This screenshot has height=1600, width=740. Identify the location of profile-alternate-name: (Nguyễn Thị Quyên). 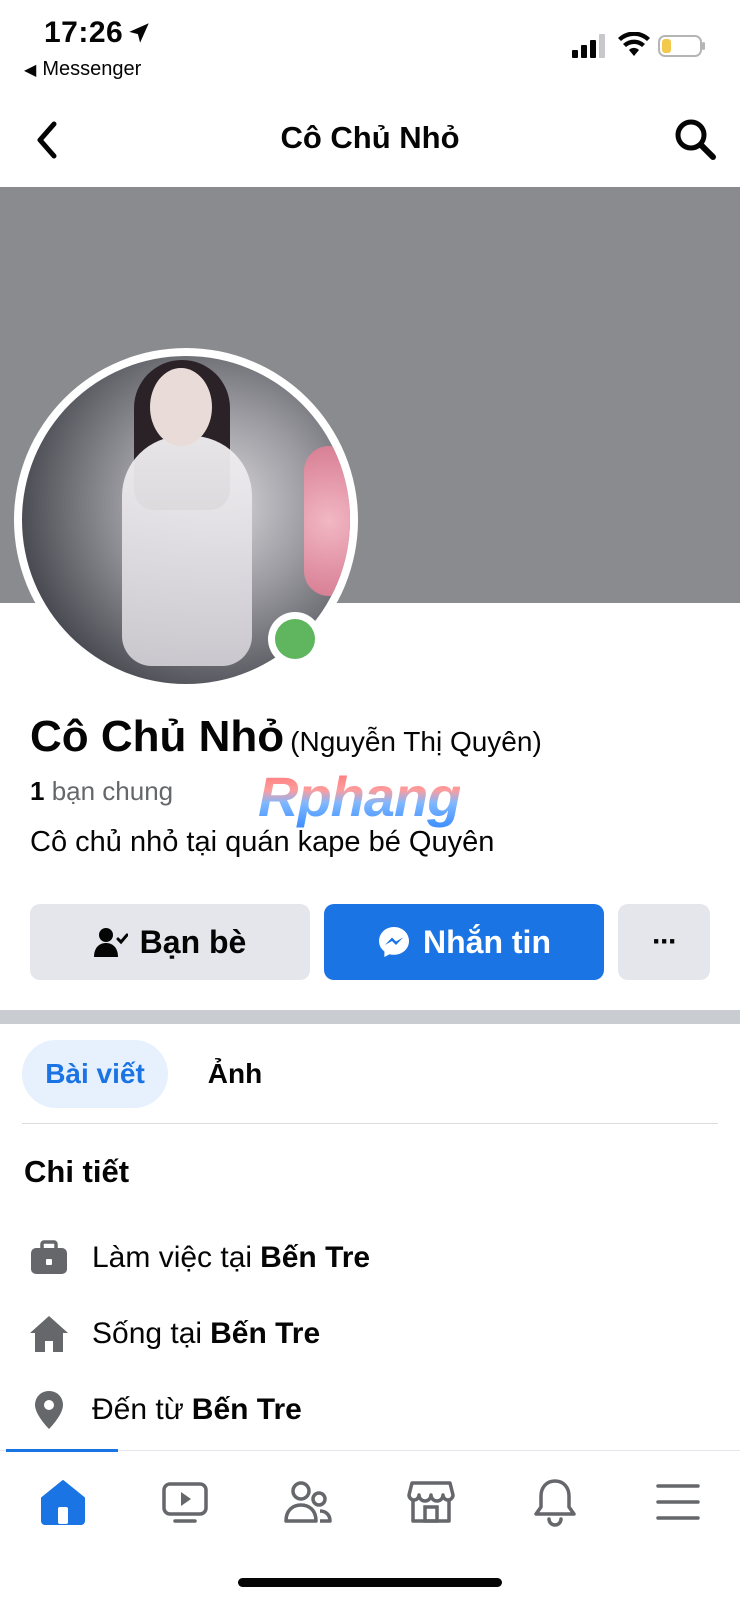
(416, 741).